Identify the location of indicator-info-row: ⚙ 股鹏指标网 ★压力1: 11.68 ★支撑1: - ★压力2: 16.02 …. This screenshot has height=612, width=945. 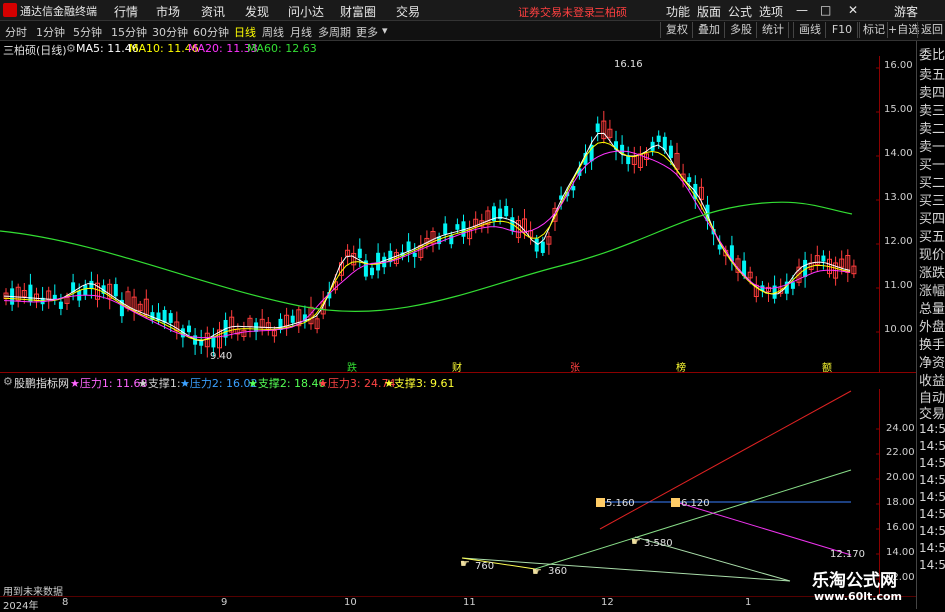
(440, 382).